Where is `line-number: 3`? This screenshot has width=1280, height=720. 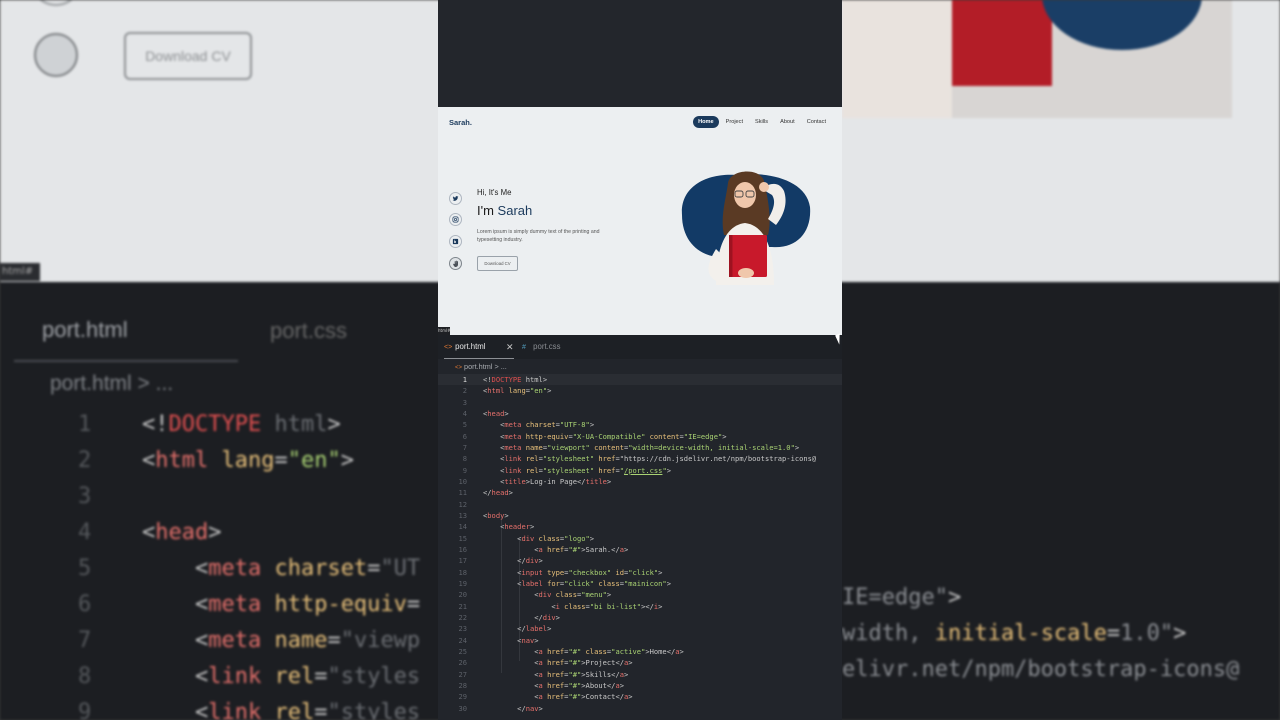 line-number: 3 is located at coordinates (464, 402).